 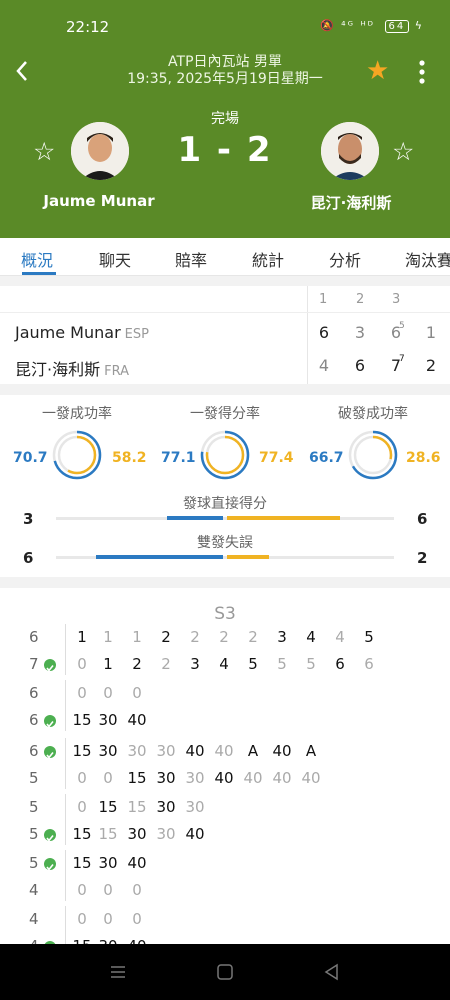 What do you see at coordinates (194, 518) in the screenshot?
I see `bar-left-fill` at bounding box center [194, 518].